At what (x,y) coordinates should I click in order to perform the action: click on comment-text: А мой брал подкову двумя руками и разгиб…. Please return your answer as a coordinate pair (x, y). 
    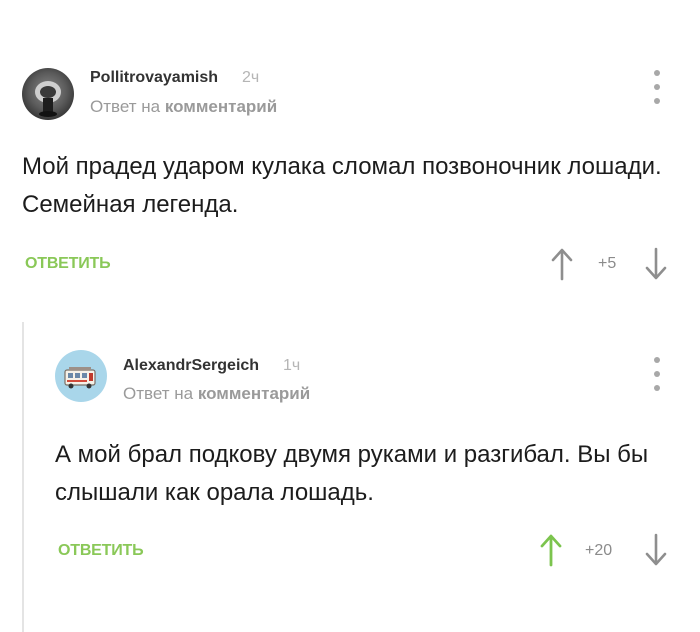
    Looking at the image, I should click on (352, 473).